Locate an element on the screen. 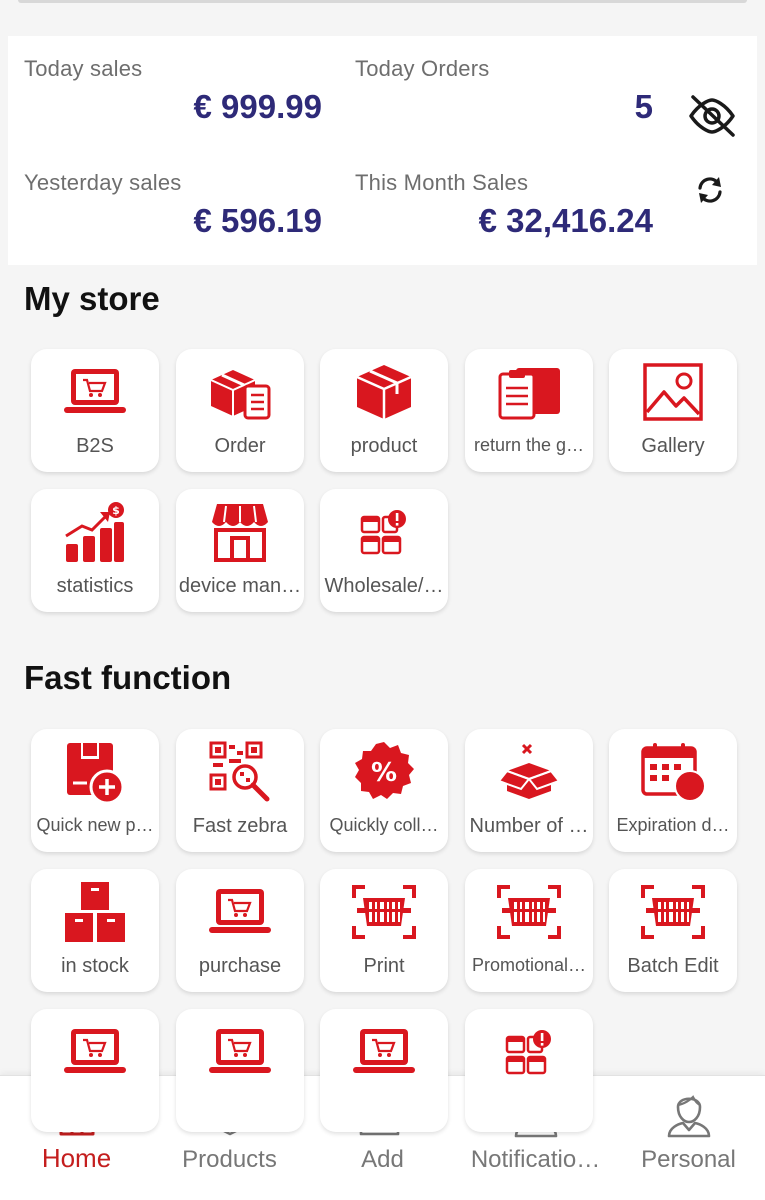  fast-function-tile-wholesale-boxes-icon is located at coordinates (529, 1070).